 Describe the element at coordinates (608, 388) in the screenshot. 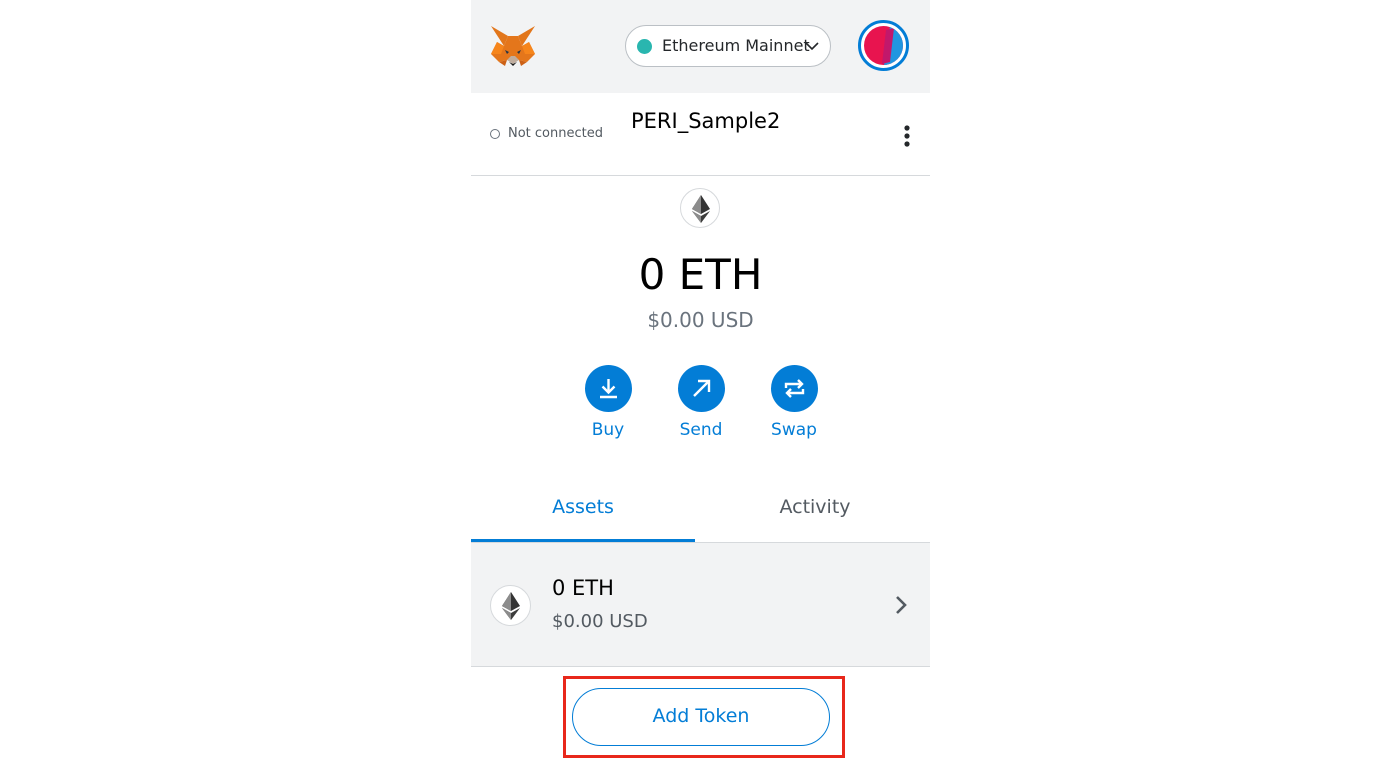

I see `download-icon` at that location.